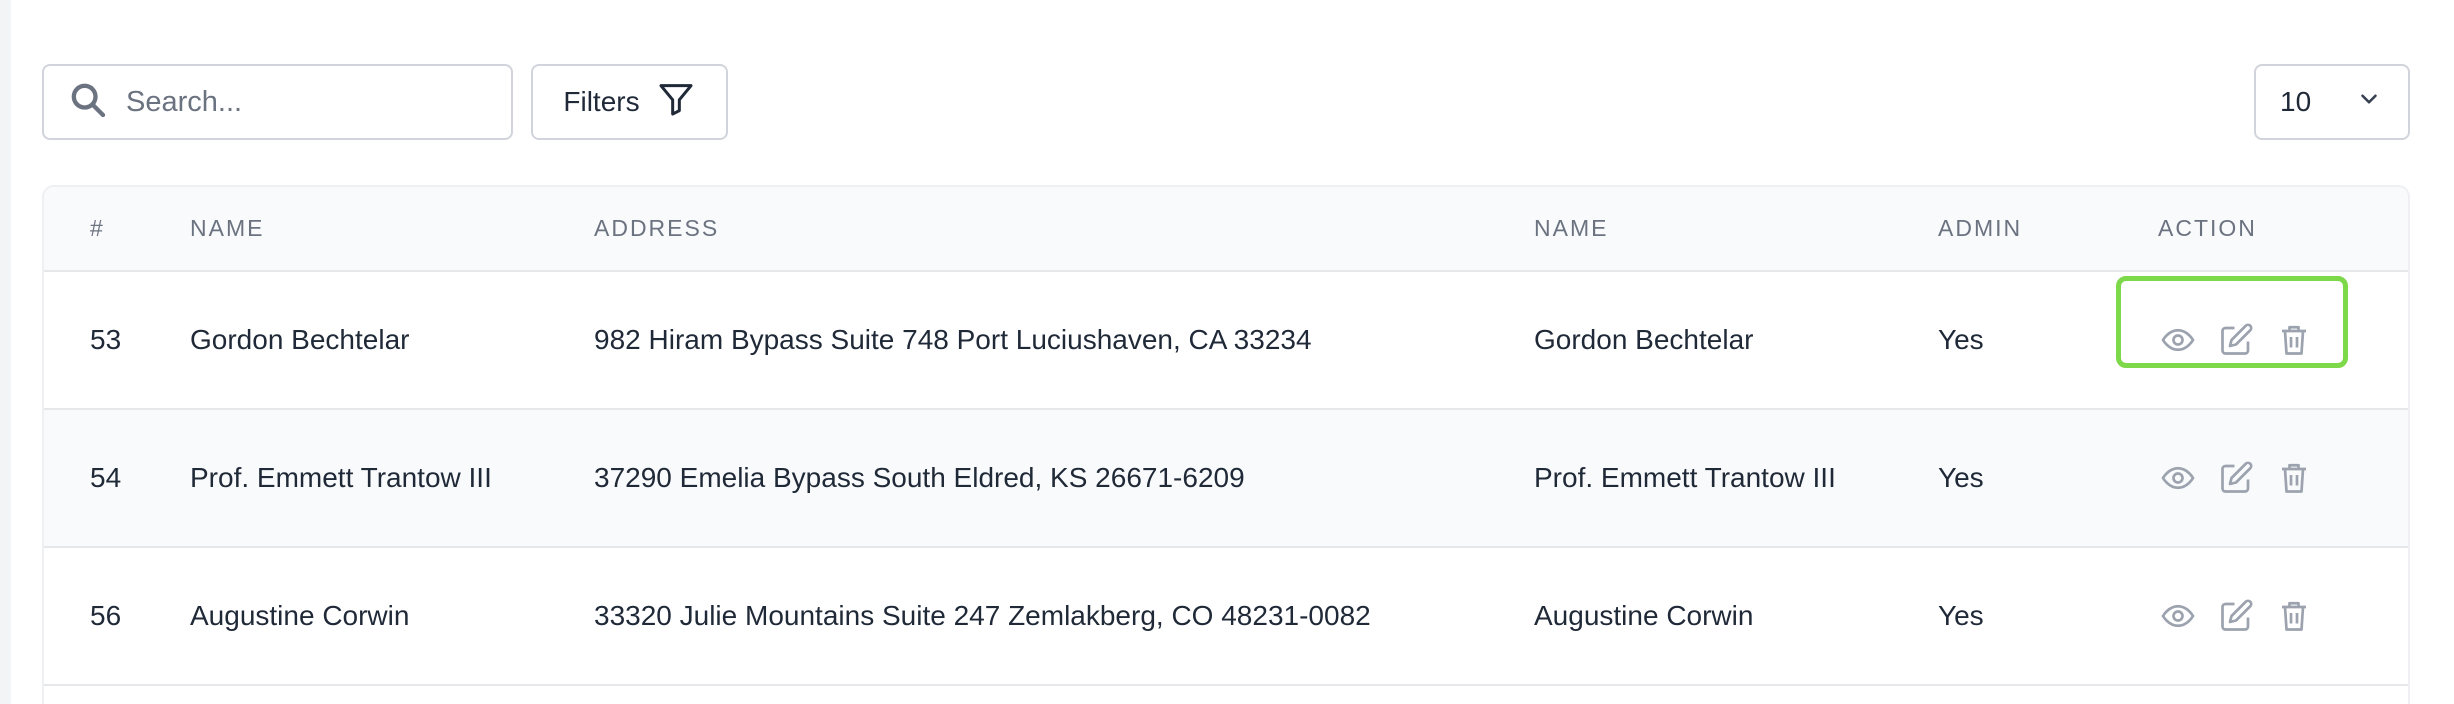 The width and height of the screenshot is (2454, 704). Describe the element at coordinates (1644, 339) in the screenshot. I see `cell-name-2: Gordon Bechtelar` at that location.